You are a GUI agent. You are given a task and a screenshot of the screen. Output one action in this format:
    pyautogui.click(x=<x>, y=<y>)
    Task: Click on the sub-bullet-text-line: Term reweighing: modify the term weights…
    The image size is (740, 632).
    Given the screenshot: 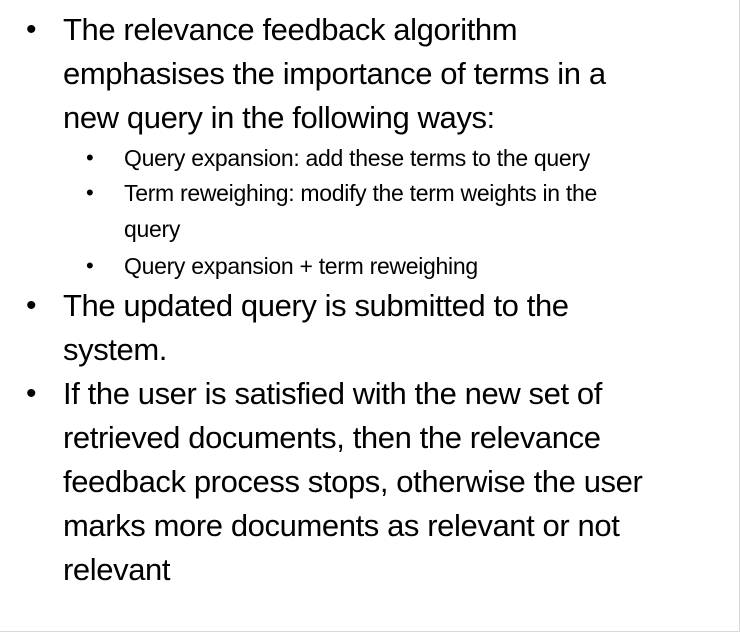 What is the action you would take?
    pyautogui.click(x=360, y=193)
    